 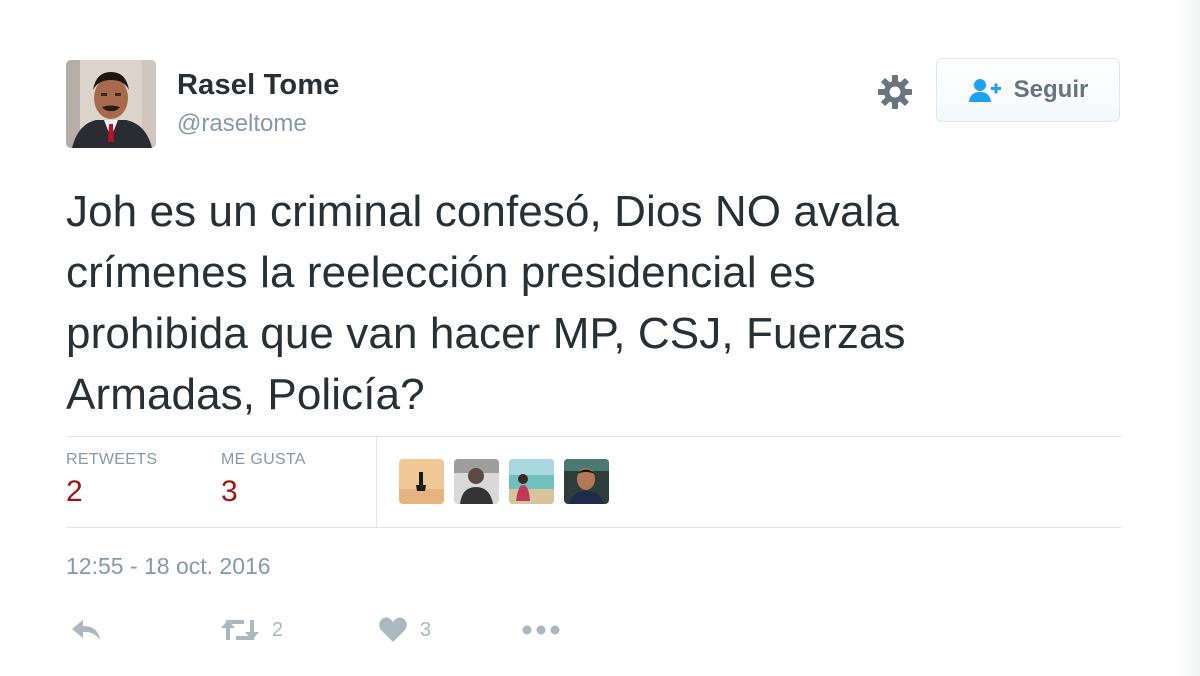 I want to click on reply-icon, so click(x=86, y=630).